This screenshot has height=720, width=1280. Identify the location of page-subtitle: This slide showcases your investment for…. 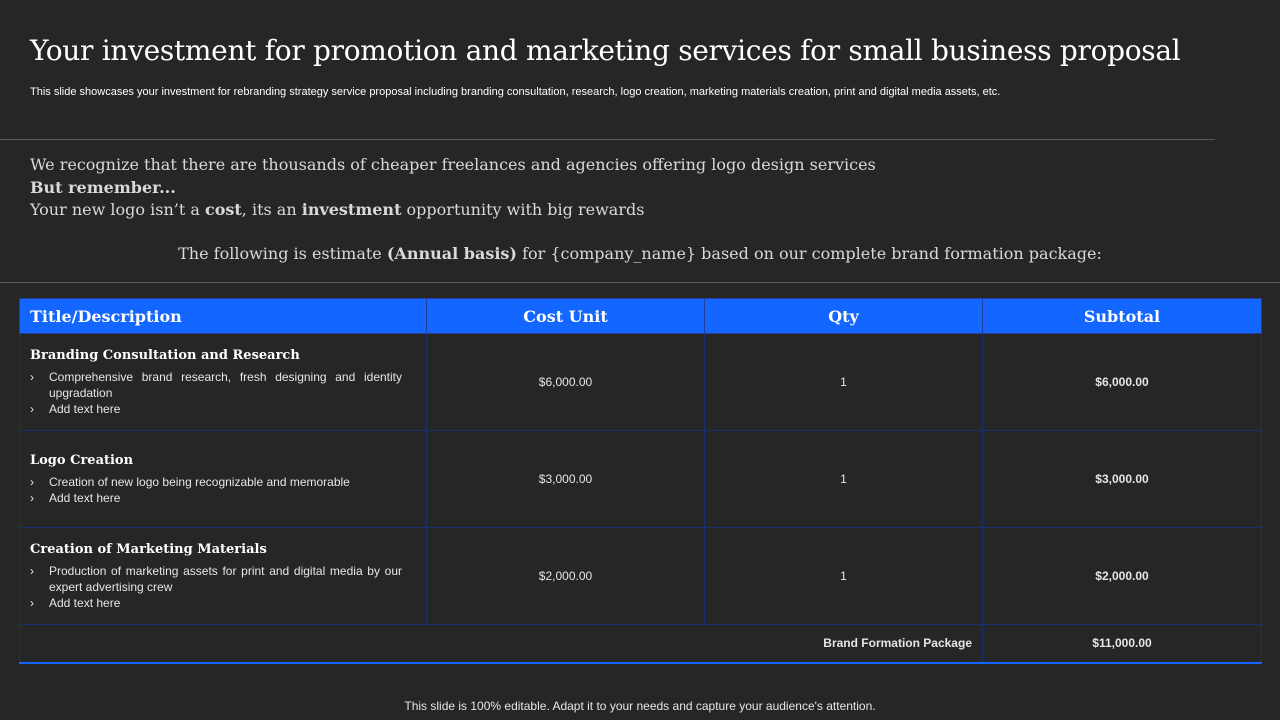
(515, 92).